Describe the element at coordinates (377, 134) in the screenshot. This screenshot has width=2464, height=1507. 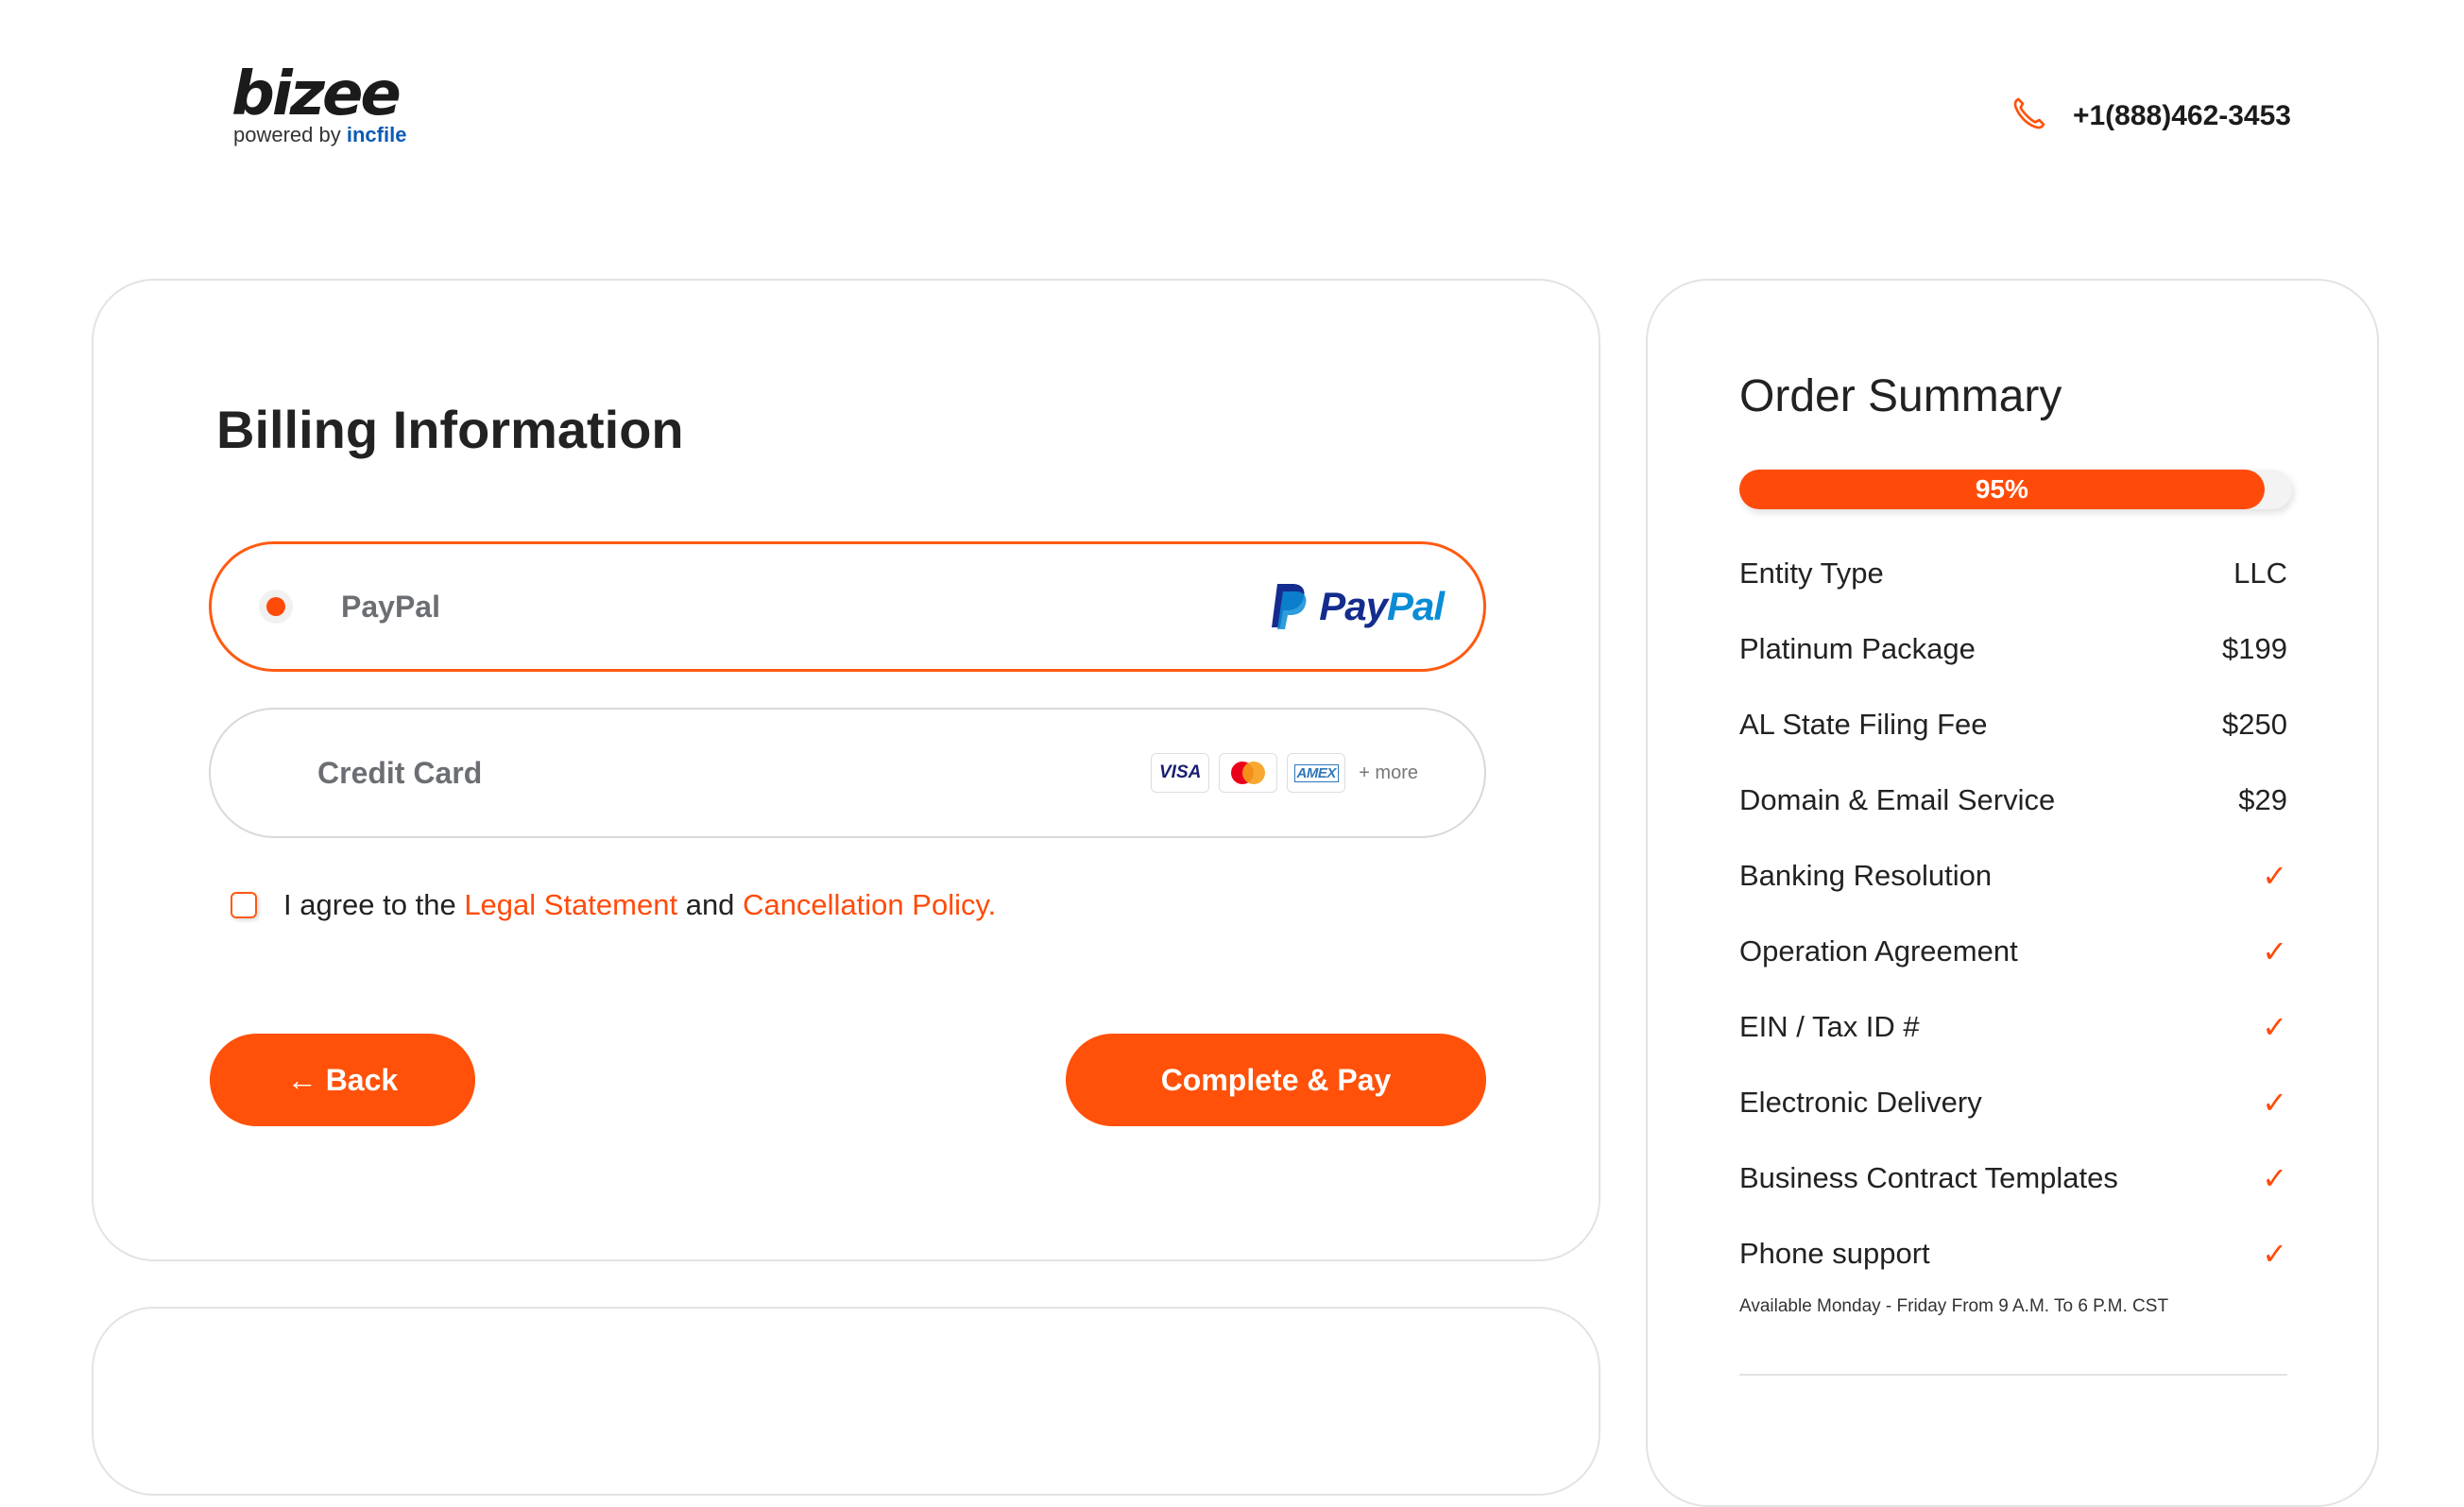
I see `incfile-brand: incfile` at that location.